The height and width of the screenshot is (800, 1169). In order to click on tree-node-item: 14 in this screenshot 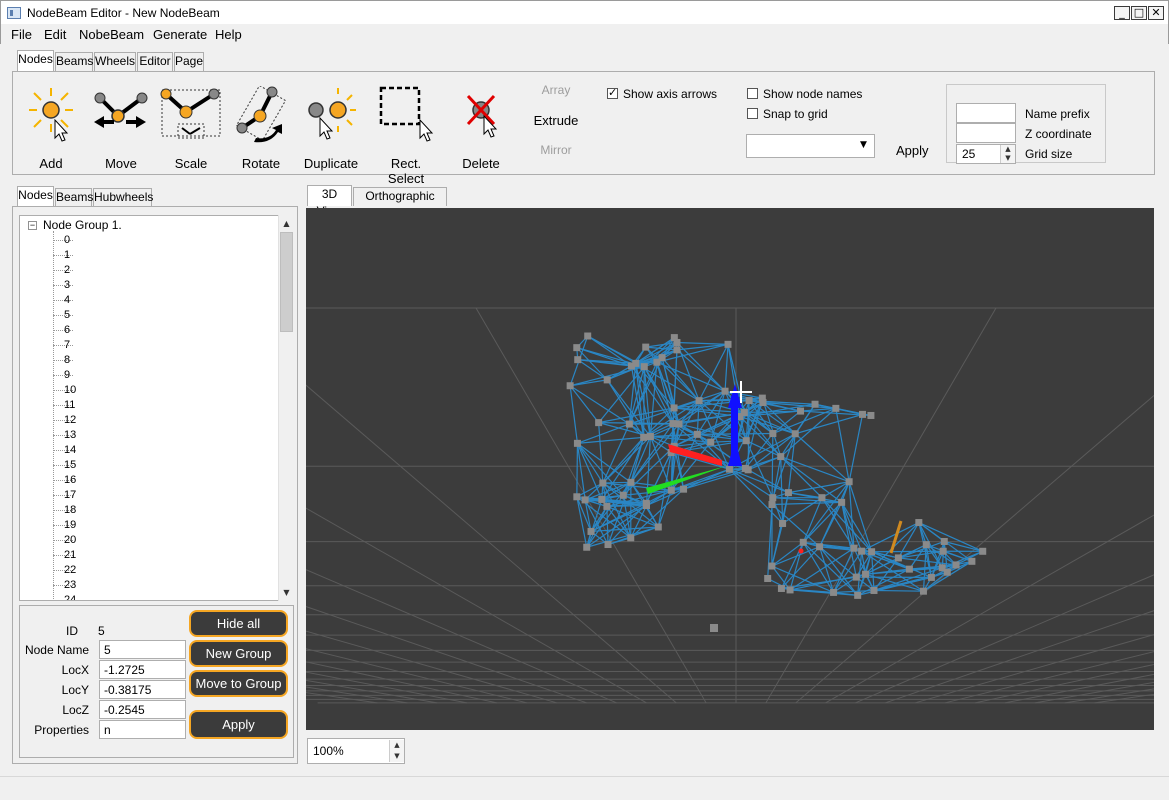, I will do `click(150, 450)`.